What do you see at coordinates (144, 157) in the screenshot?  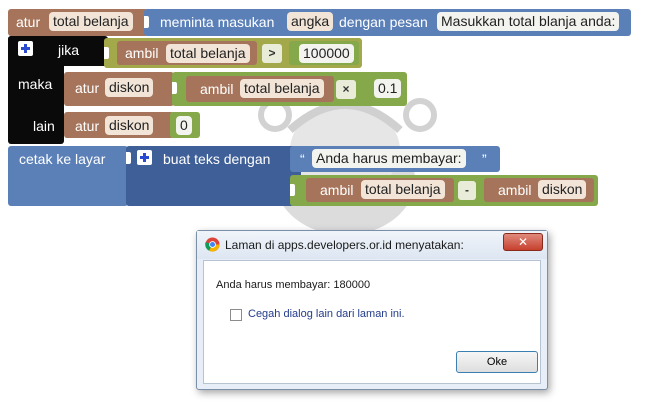 I see `join-mutator-plus-icon` at bounding box center [144, 157].